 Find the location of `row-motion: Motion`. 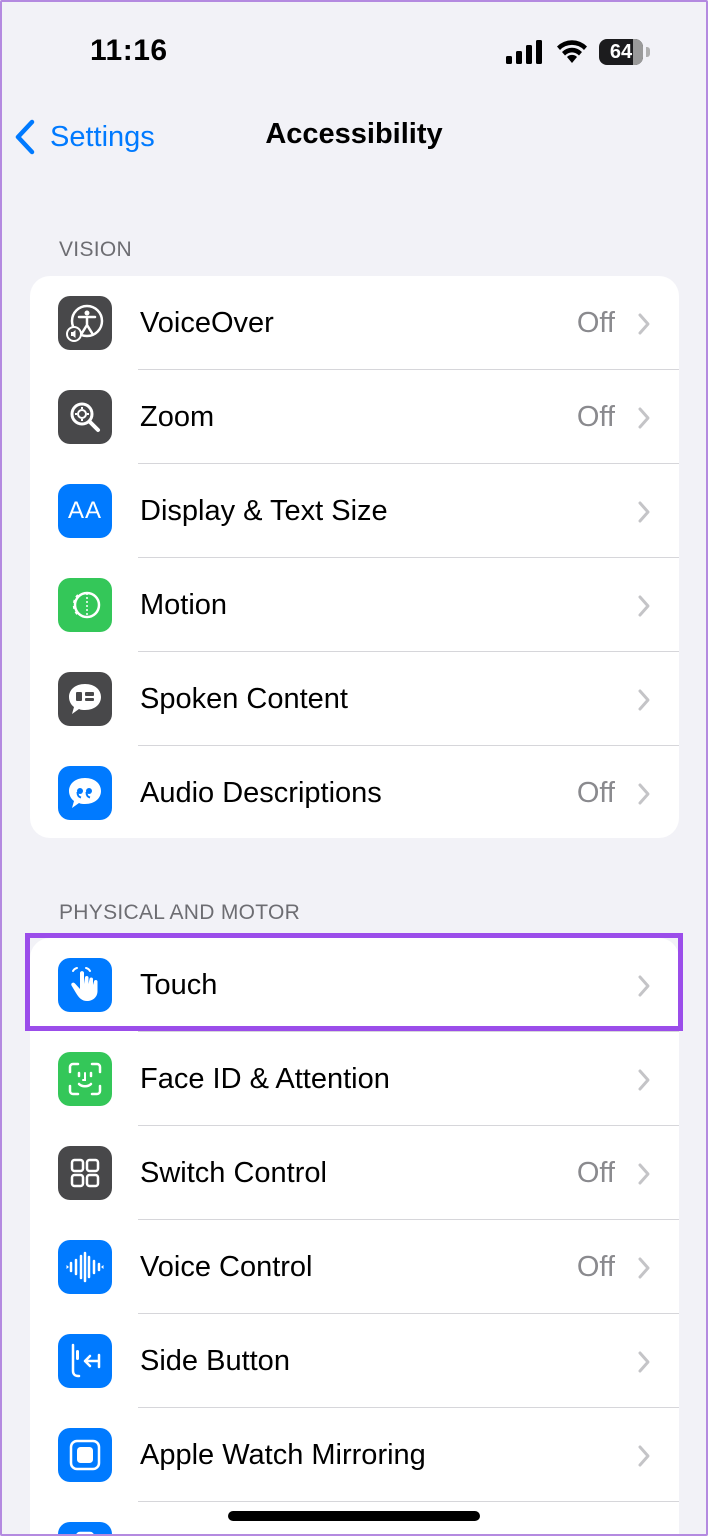

row-motion: Motion is located at coordinates (354, 605).